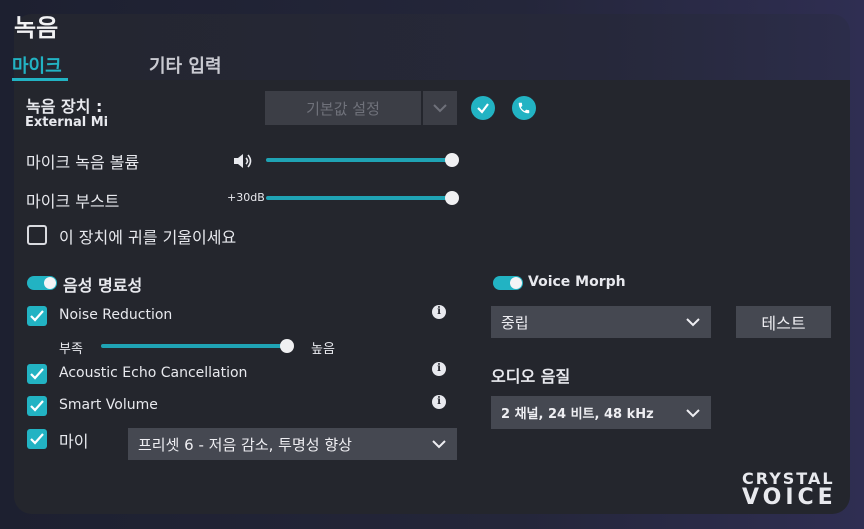  Describe the element at coordinates (67, 122) in the screenshot. I see `recording-device-name: External Mi` at that location.